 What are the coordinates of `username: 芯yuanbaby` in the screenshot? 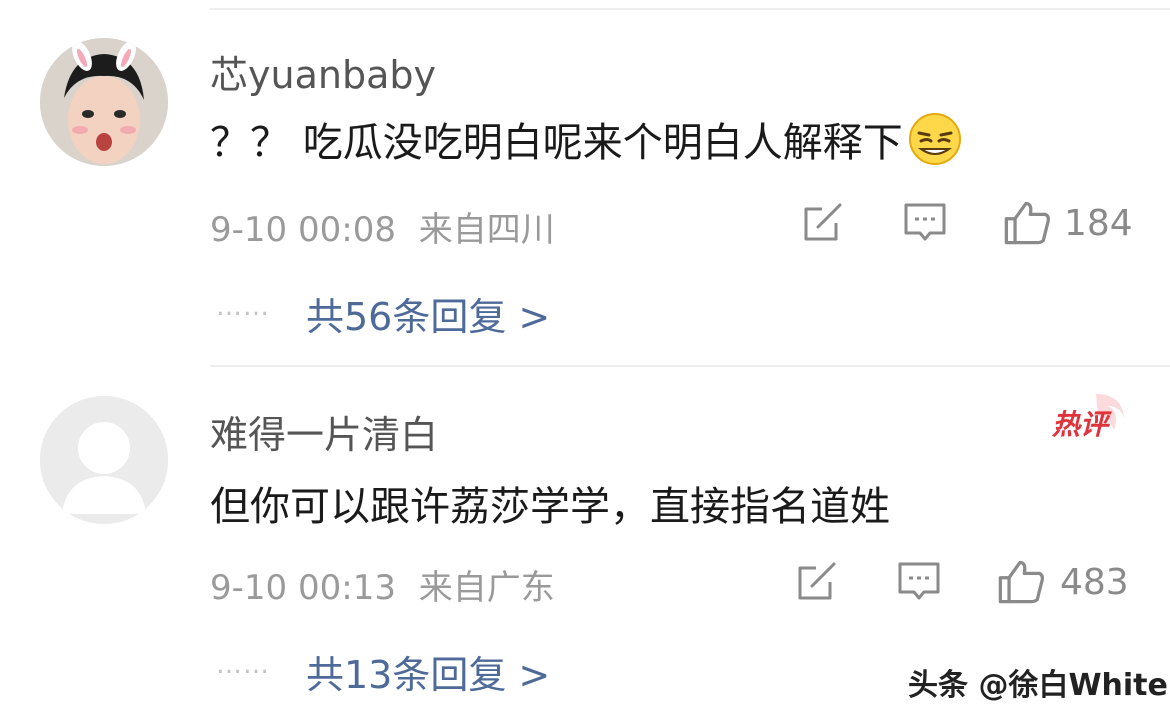 It's located at (323, 71).